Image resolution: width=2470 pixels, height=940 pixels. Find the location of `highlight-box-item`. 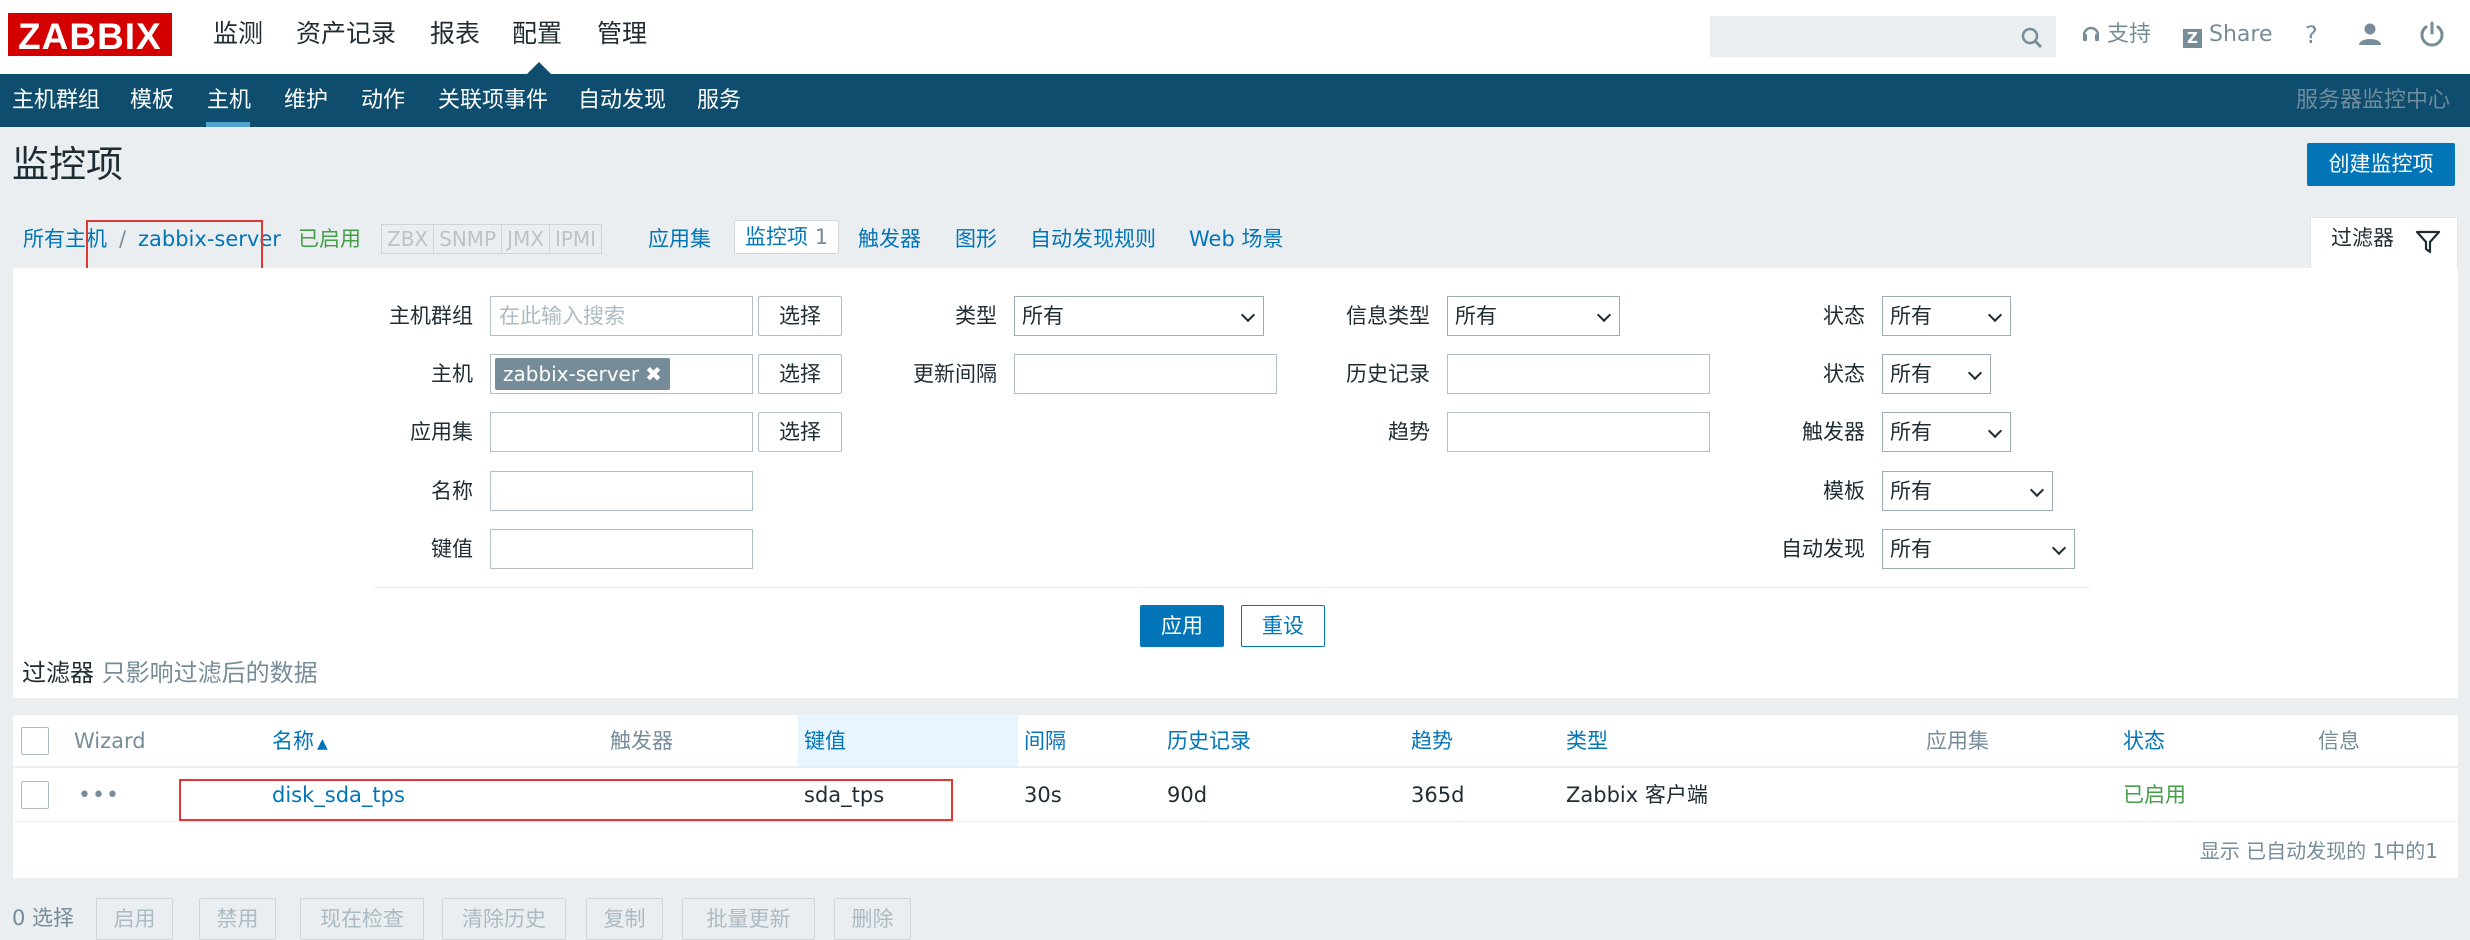

highlight-box-item is located at coordinates (566, 800).